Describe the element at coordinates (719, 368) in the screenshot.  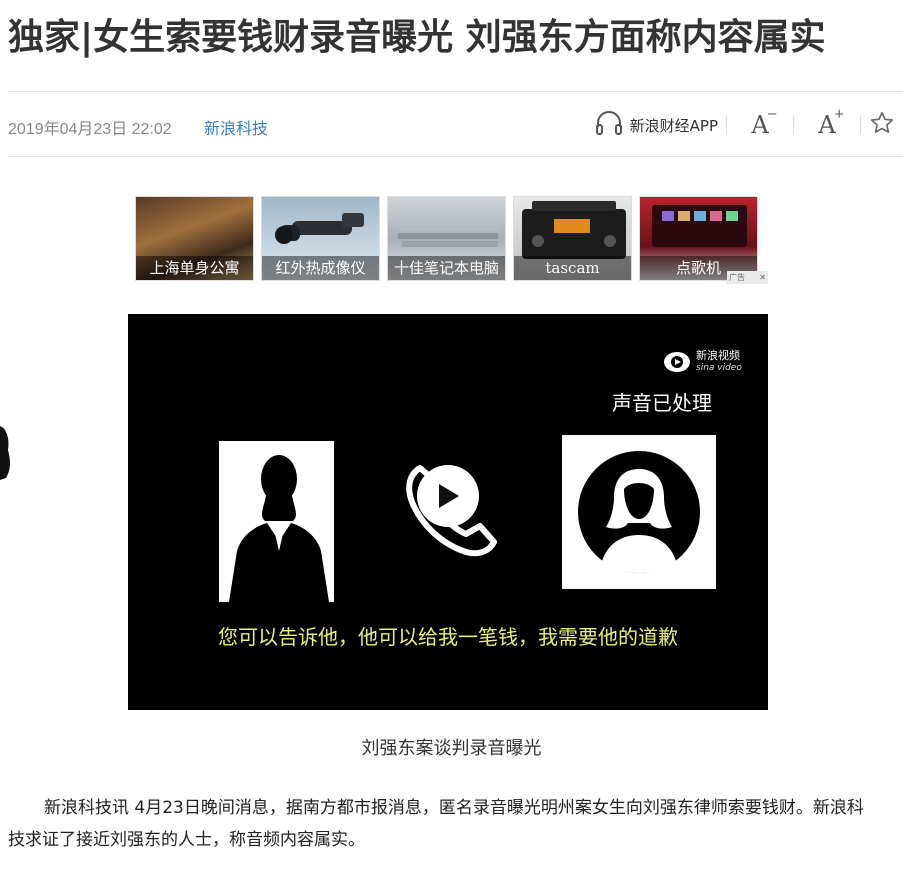
I see `logo-text-en: sina video` at that location.